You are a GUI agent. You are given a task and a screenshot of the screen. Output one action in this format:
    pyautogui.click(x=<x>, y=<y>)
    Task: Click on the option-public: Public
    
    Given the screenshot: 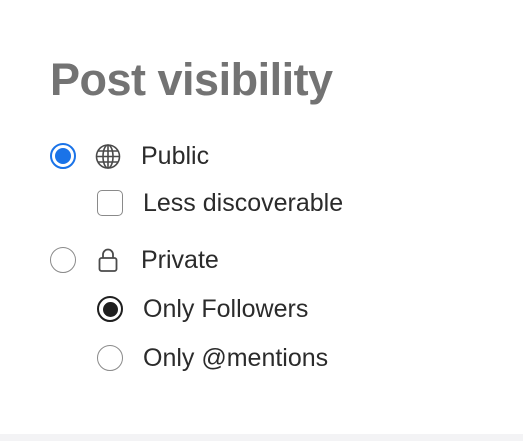 What is the action you would take?
    pyautogui.click(x=129, y=156)
    